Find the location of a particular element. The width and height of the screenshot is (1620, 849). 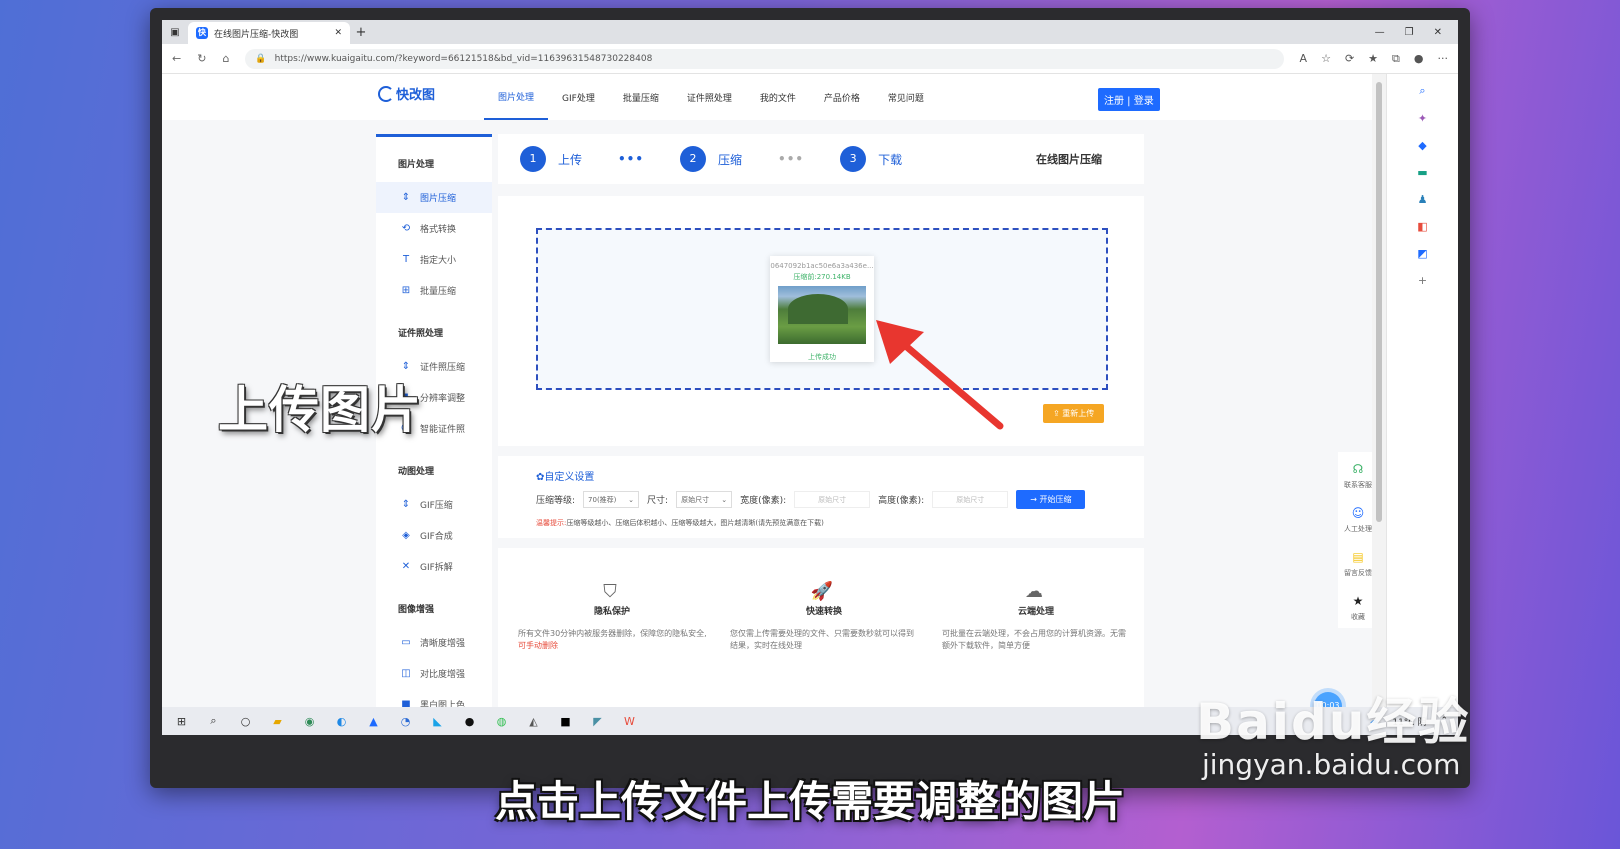

step-indicator: 1 上传 ••• 2 压缩 ••• 3 下载 在线图片压缩 is located at coordinates (821, 159).